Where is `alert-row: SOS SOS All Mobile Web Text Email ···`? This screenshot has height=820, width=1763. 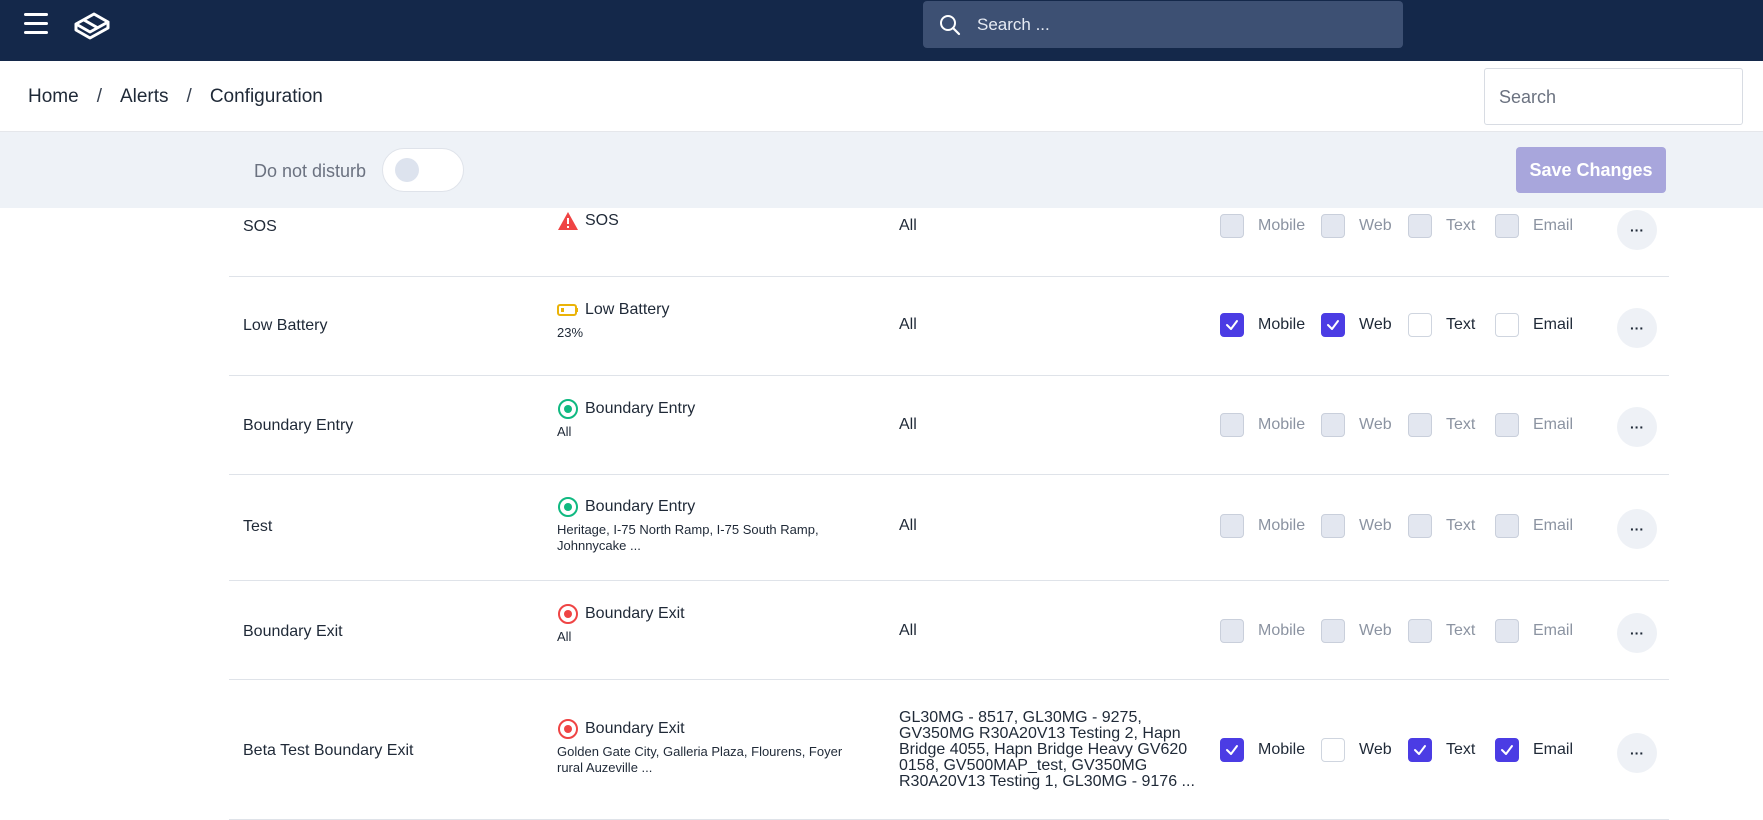 alert-row: SOS SOS All Mobile Web Text Email ··· is located at coordinates (949, 242).